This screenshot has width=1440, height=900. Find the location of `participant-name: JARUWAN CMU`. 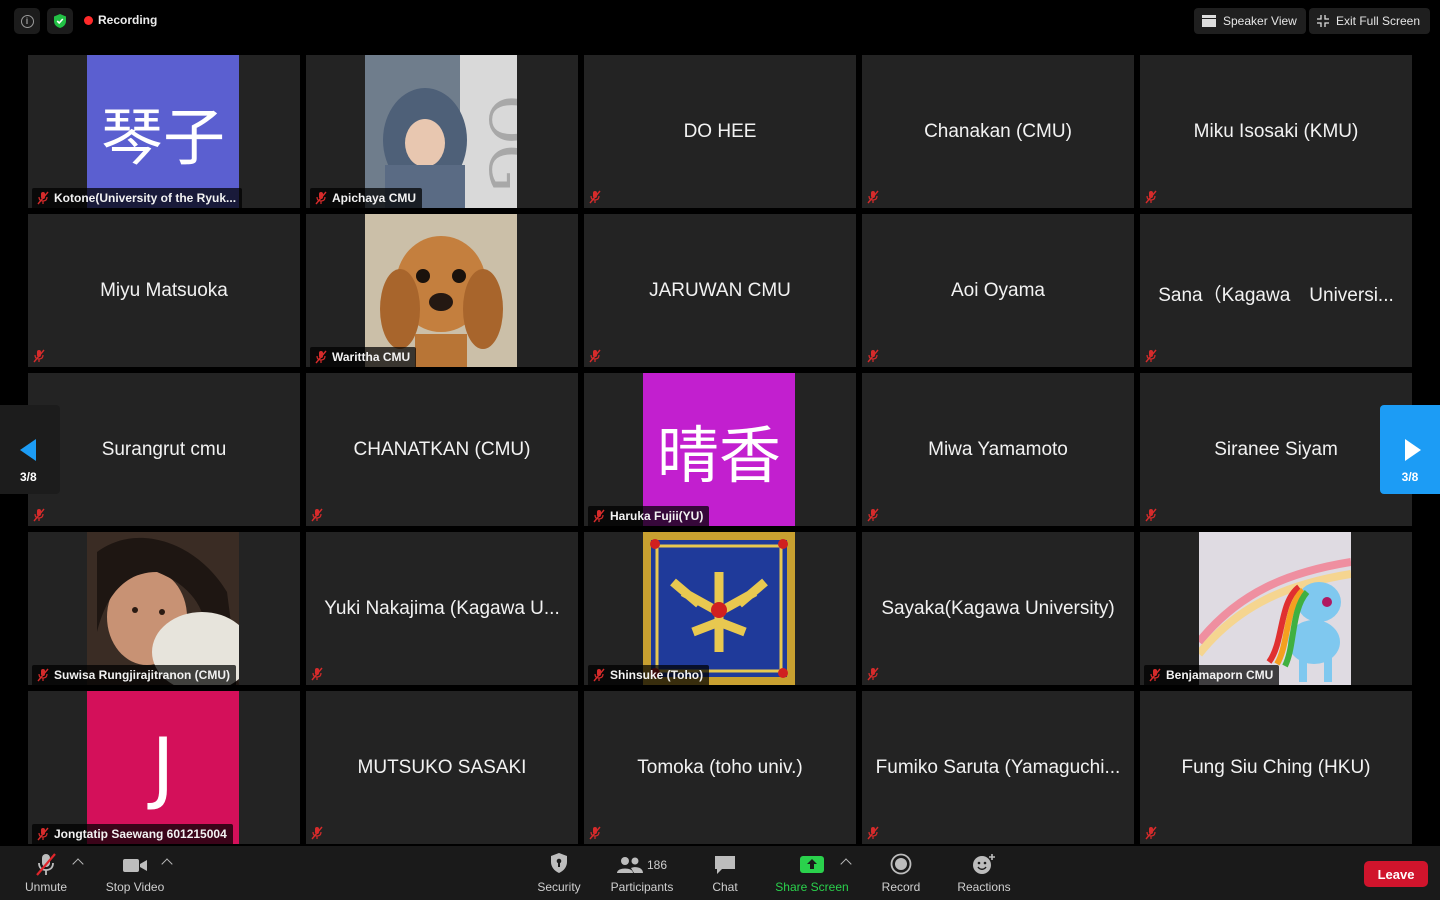

participant-name: JARUWAN CMU is located at coordinates (720, 290).